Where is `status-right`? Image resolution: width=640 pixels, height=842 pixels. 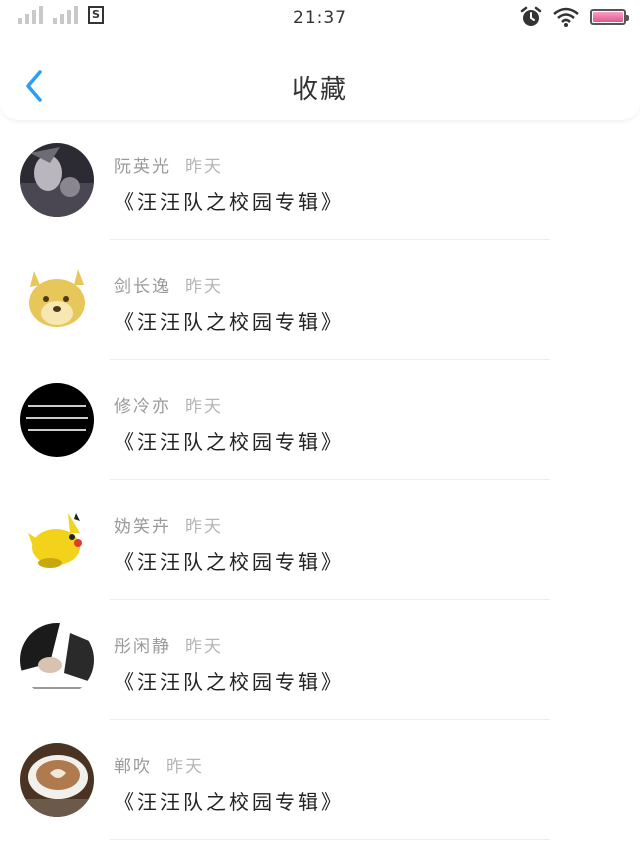
status-right is located at coordinates (574, 17).